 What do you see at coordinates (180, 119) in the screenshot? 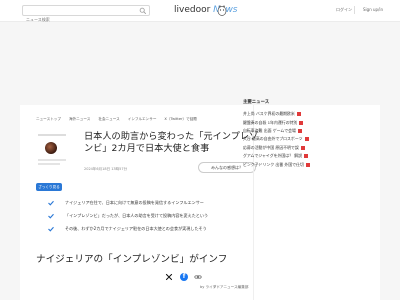
I see `breadcrumb-item: X（Twitter）で話題` at bounding box center [180, 119].